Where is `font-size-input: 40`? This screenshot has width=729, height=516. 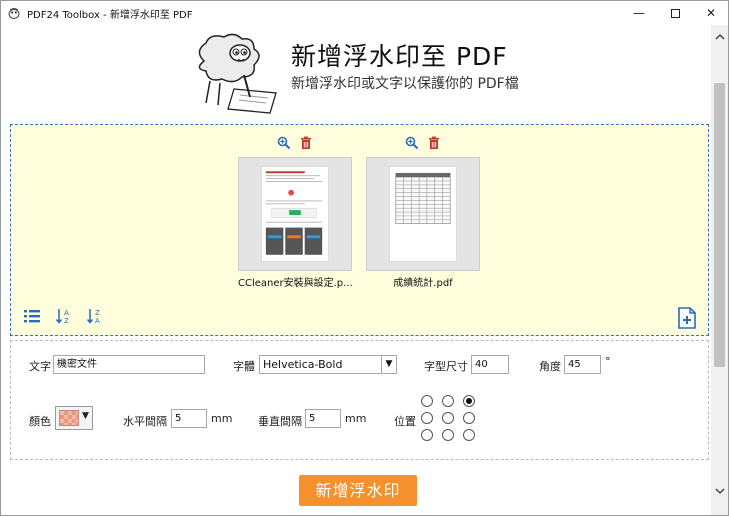
font-size-input: 40 is located at coordinates (490, 364).